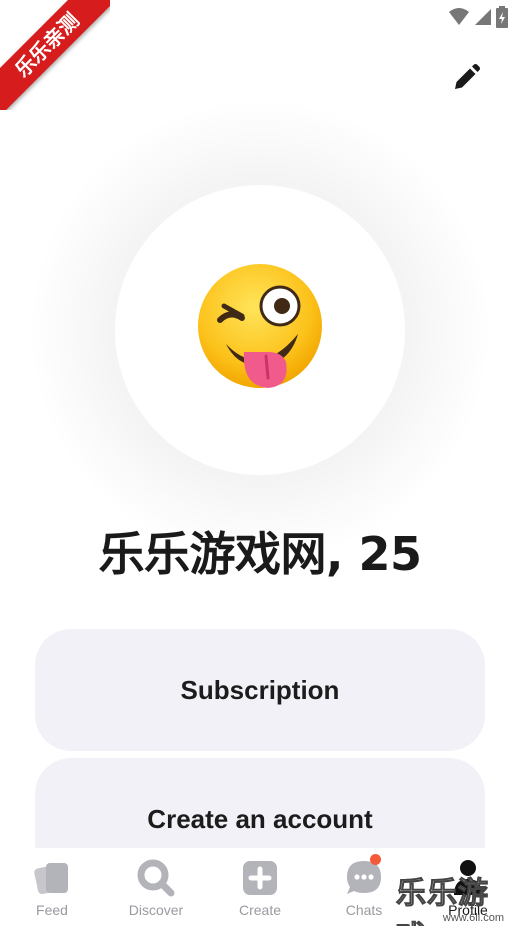  What do you see at coordinates (468, 910) in the screenshot?
I see `tab-profile-label: Profile` at bounding box center [468, 910].